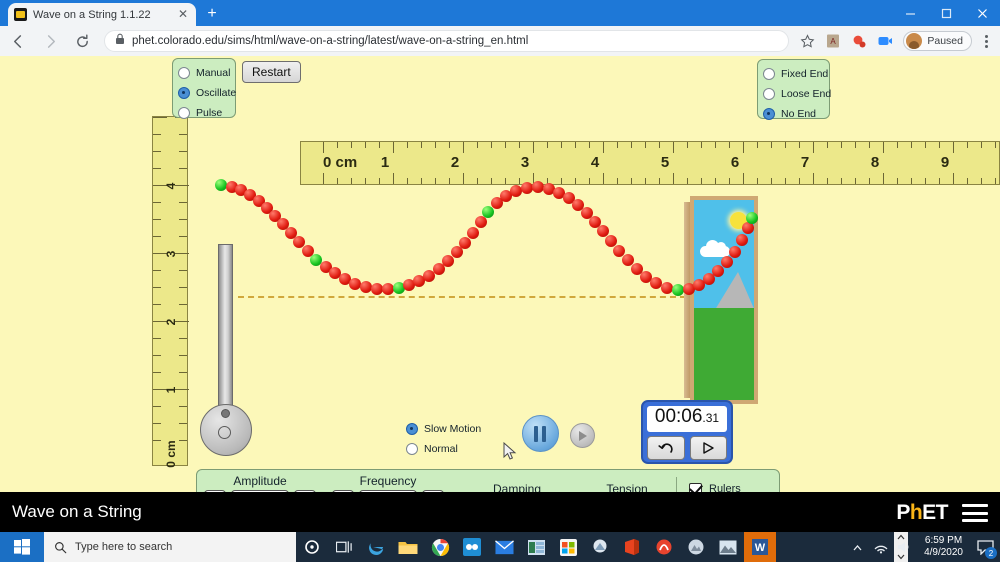 This screenshot has width=1000, height=562. What do you see at coordinates (914, 41) in the screenshot?
I see `avatar` at bounding box center [914, 41].